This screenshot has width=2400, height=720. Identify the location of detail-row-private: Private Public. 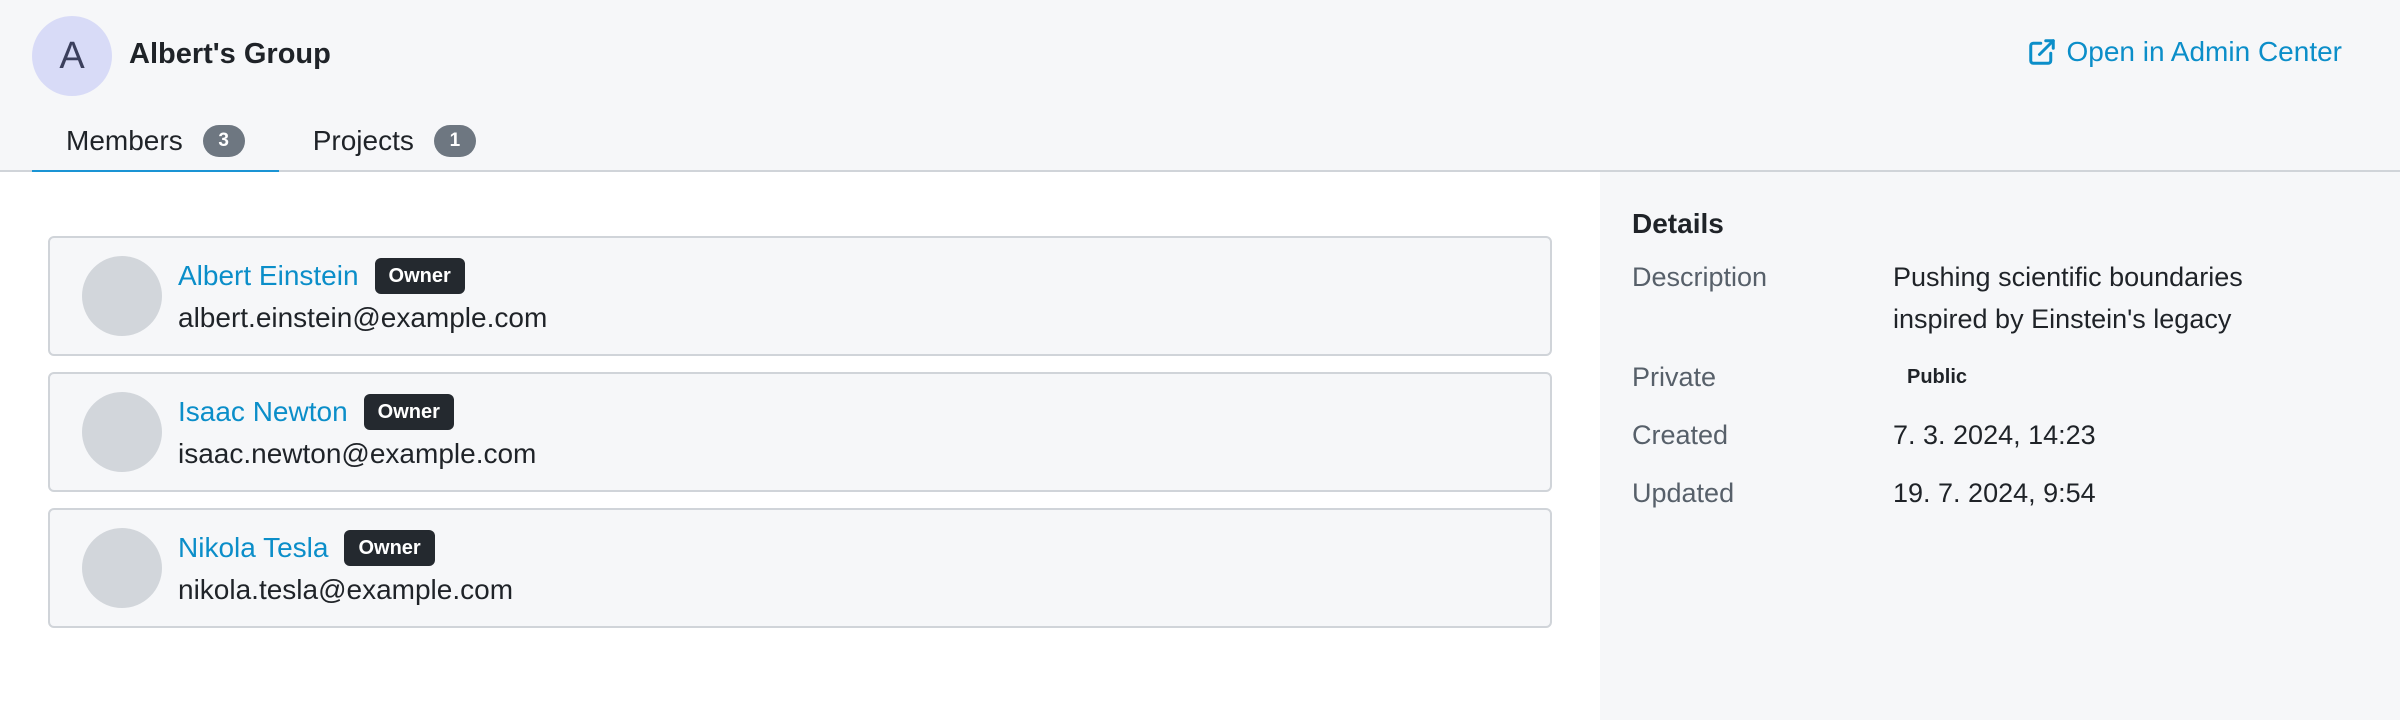
(2000, 377).